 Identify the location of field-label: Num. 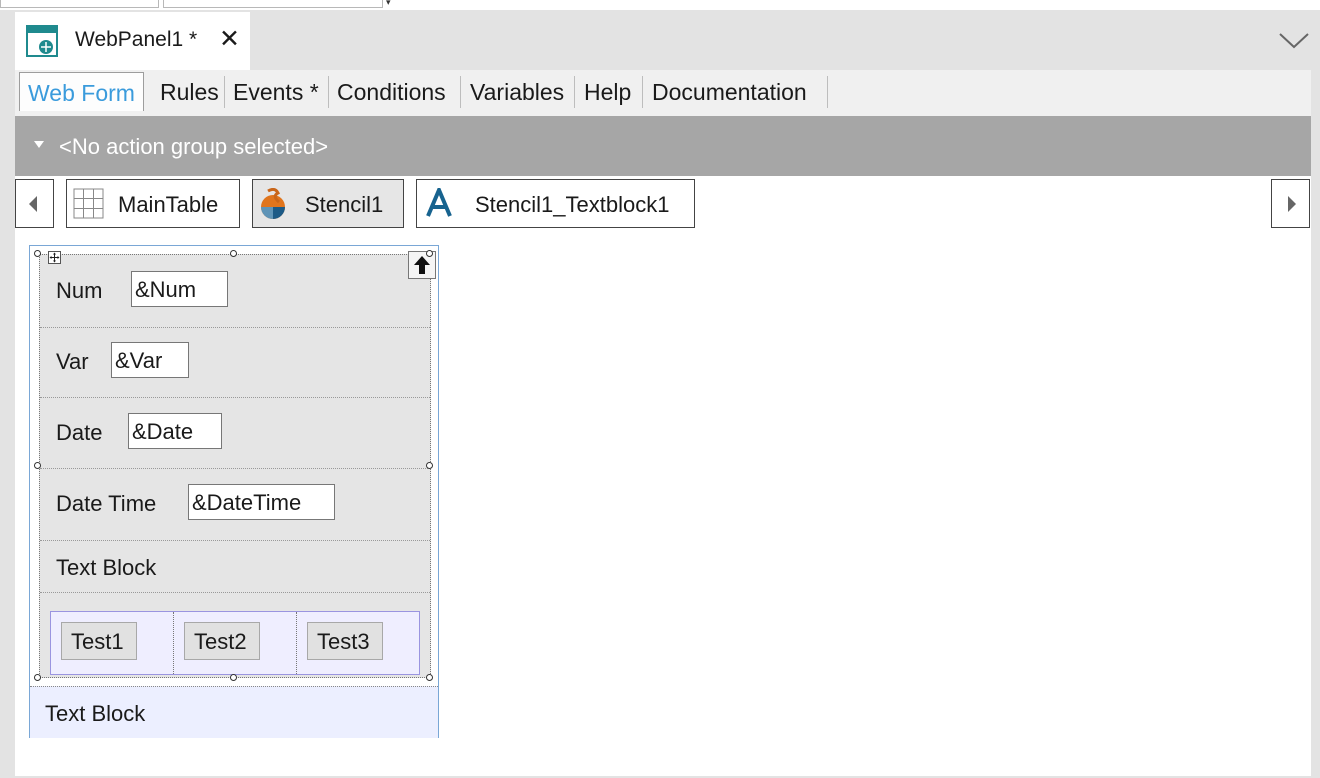
(79, 290).